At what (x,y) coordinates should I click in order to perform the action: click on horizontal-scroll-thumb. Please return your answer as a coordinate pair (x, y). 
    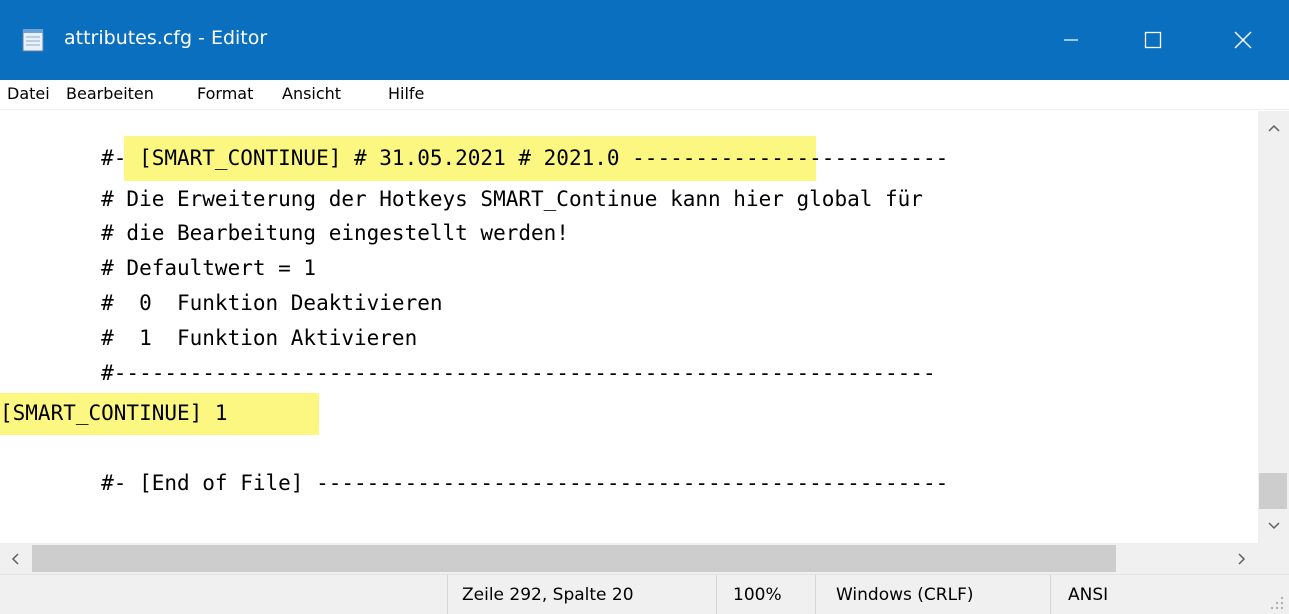
    Looking at the image, I should click on (574, 558).